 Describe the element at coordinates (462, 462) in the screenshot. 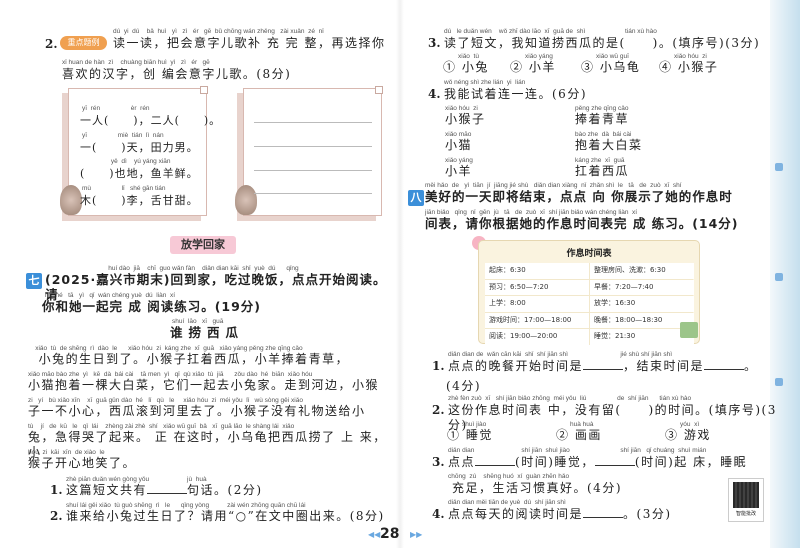

I see `question-text-part: 点点` at that location.